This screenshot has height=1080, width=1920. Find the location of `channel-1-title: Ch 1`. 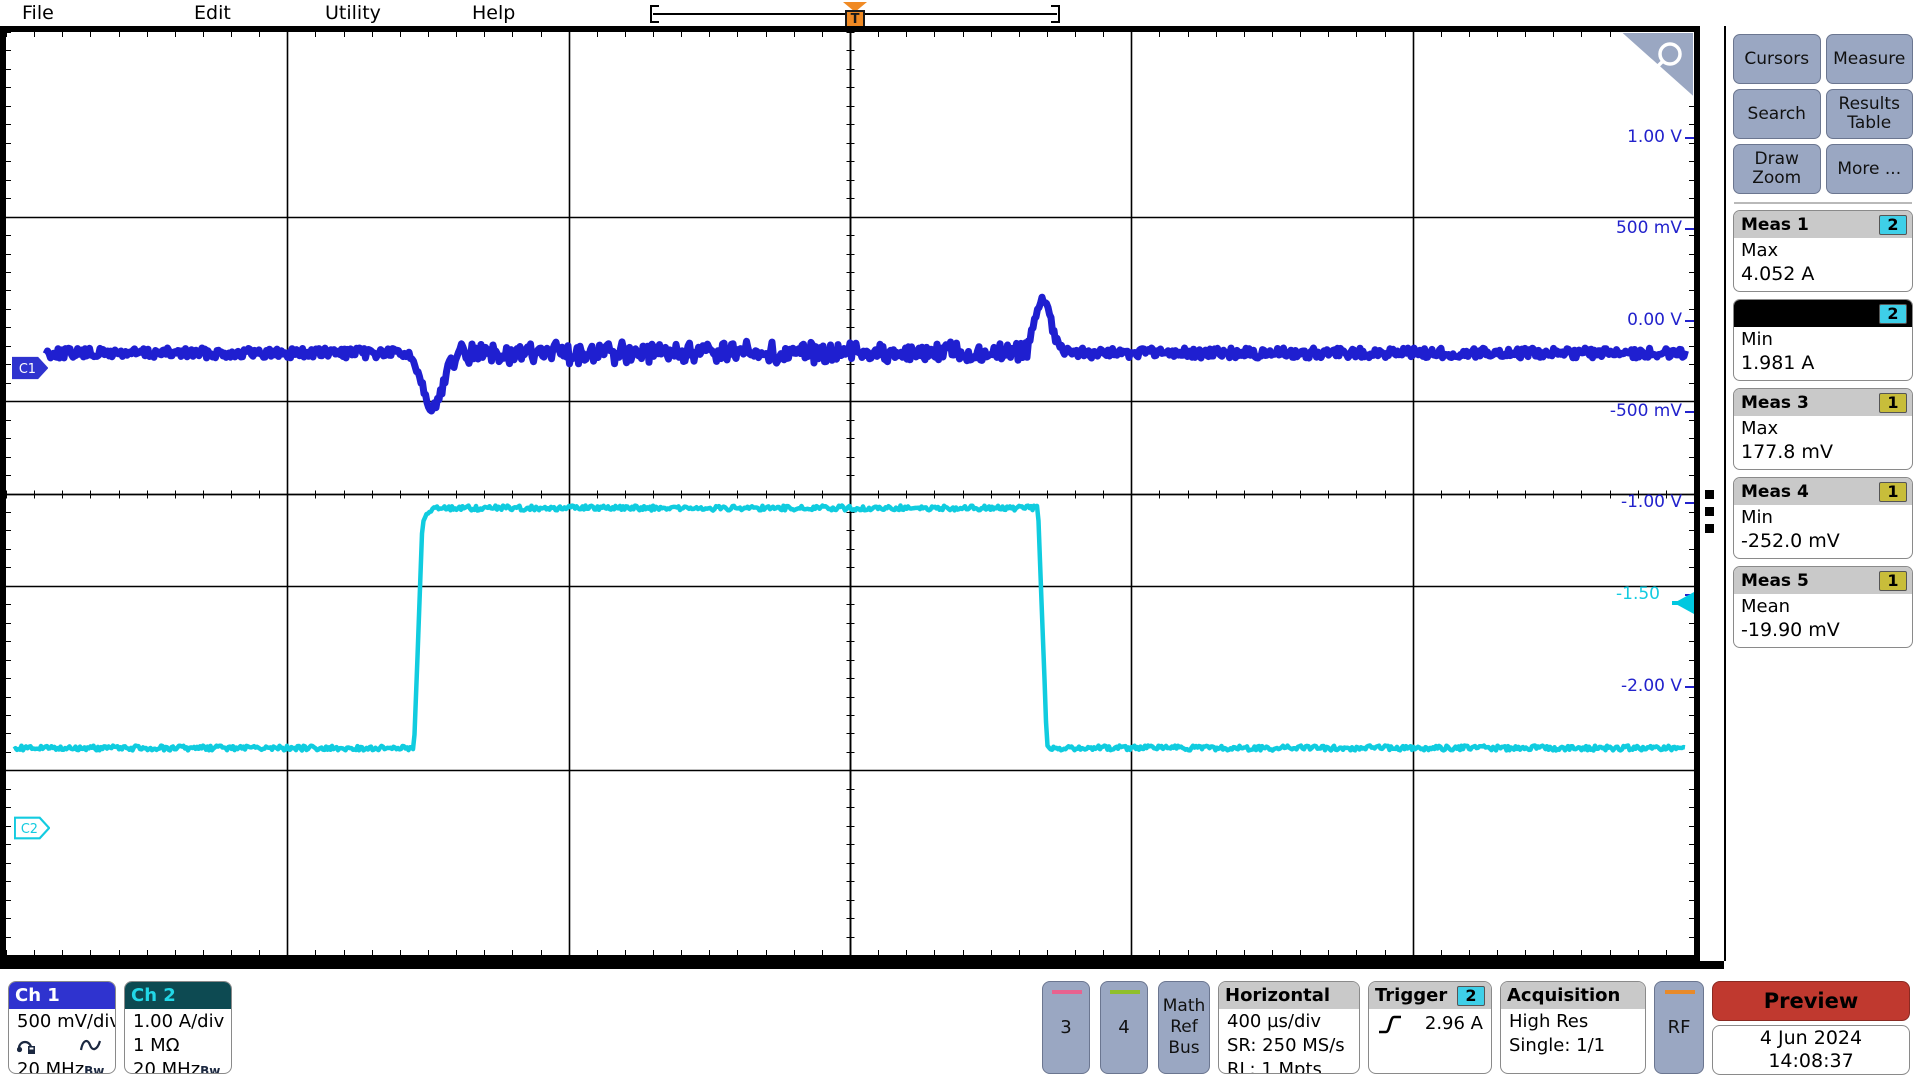

channel-1-title: Ch 1 is located at coordinates (62, 995).